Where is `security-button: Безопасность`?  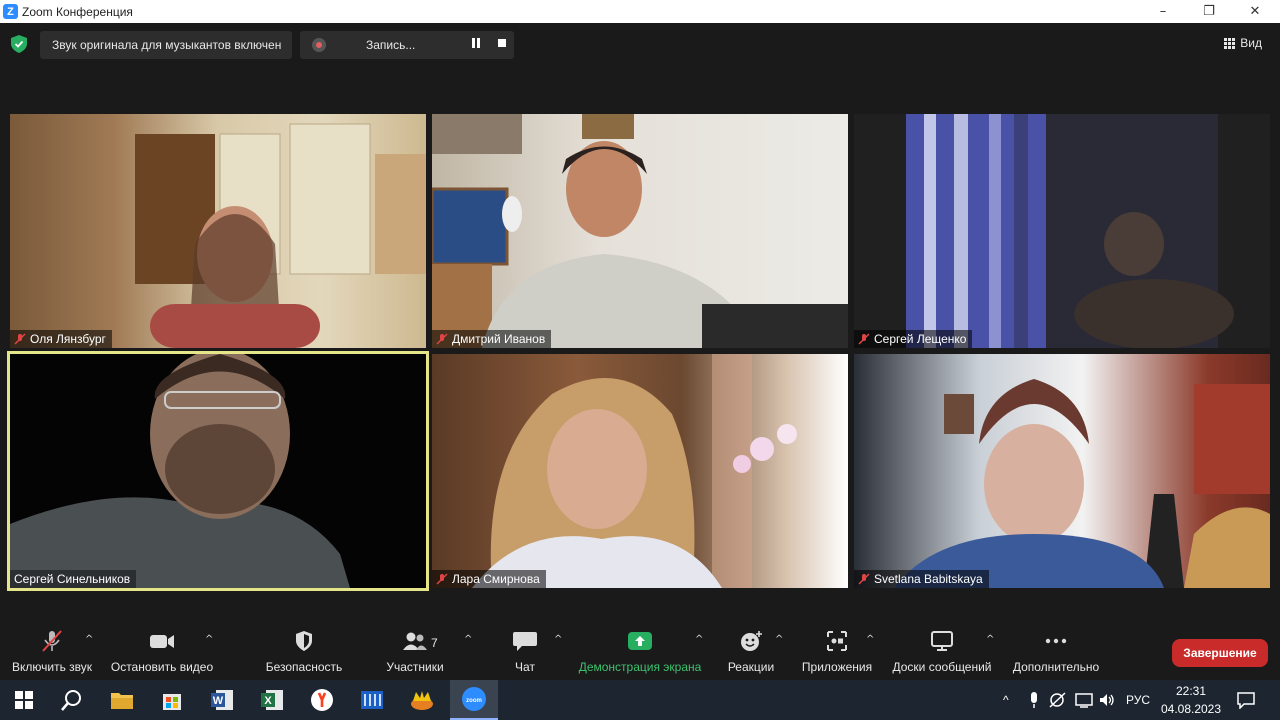
security-button: Безопасность is located at coordinates (304, 650).